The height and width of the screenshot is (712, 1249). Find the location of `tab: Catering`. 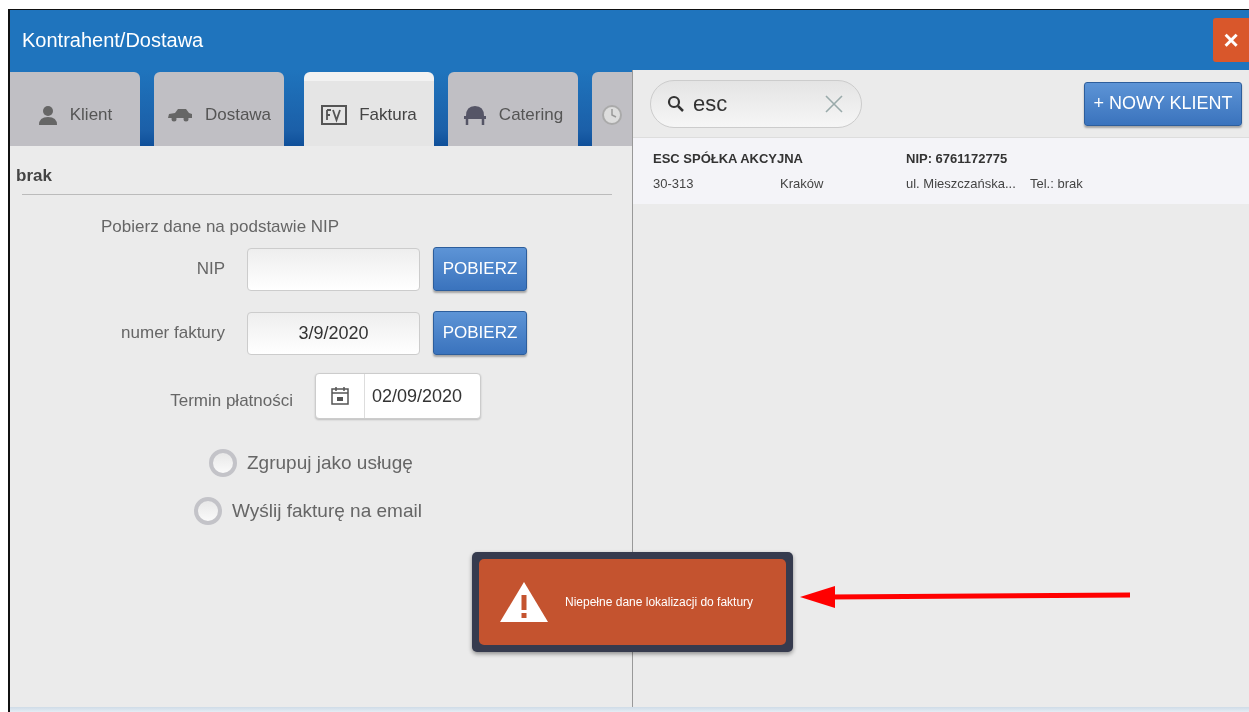

tab: Catering is located at coordinates (513, 109).